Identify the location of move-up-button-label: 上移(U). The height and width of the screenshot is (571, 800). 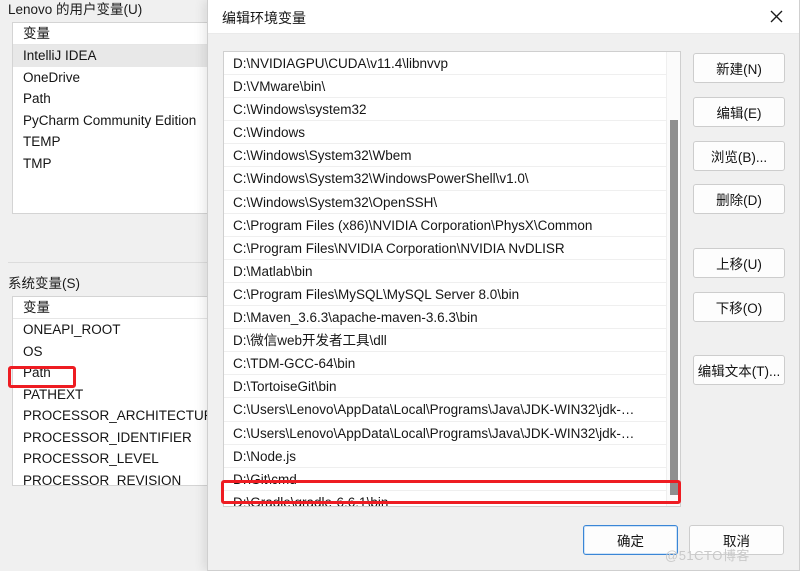
(739, 264).